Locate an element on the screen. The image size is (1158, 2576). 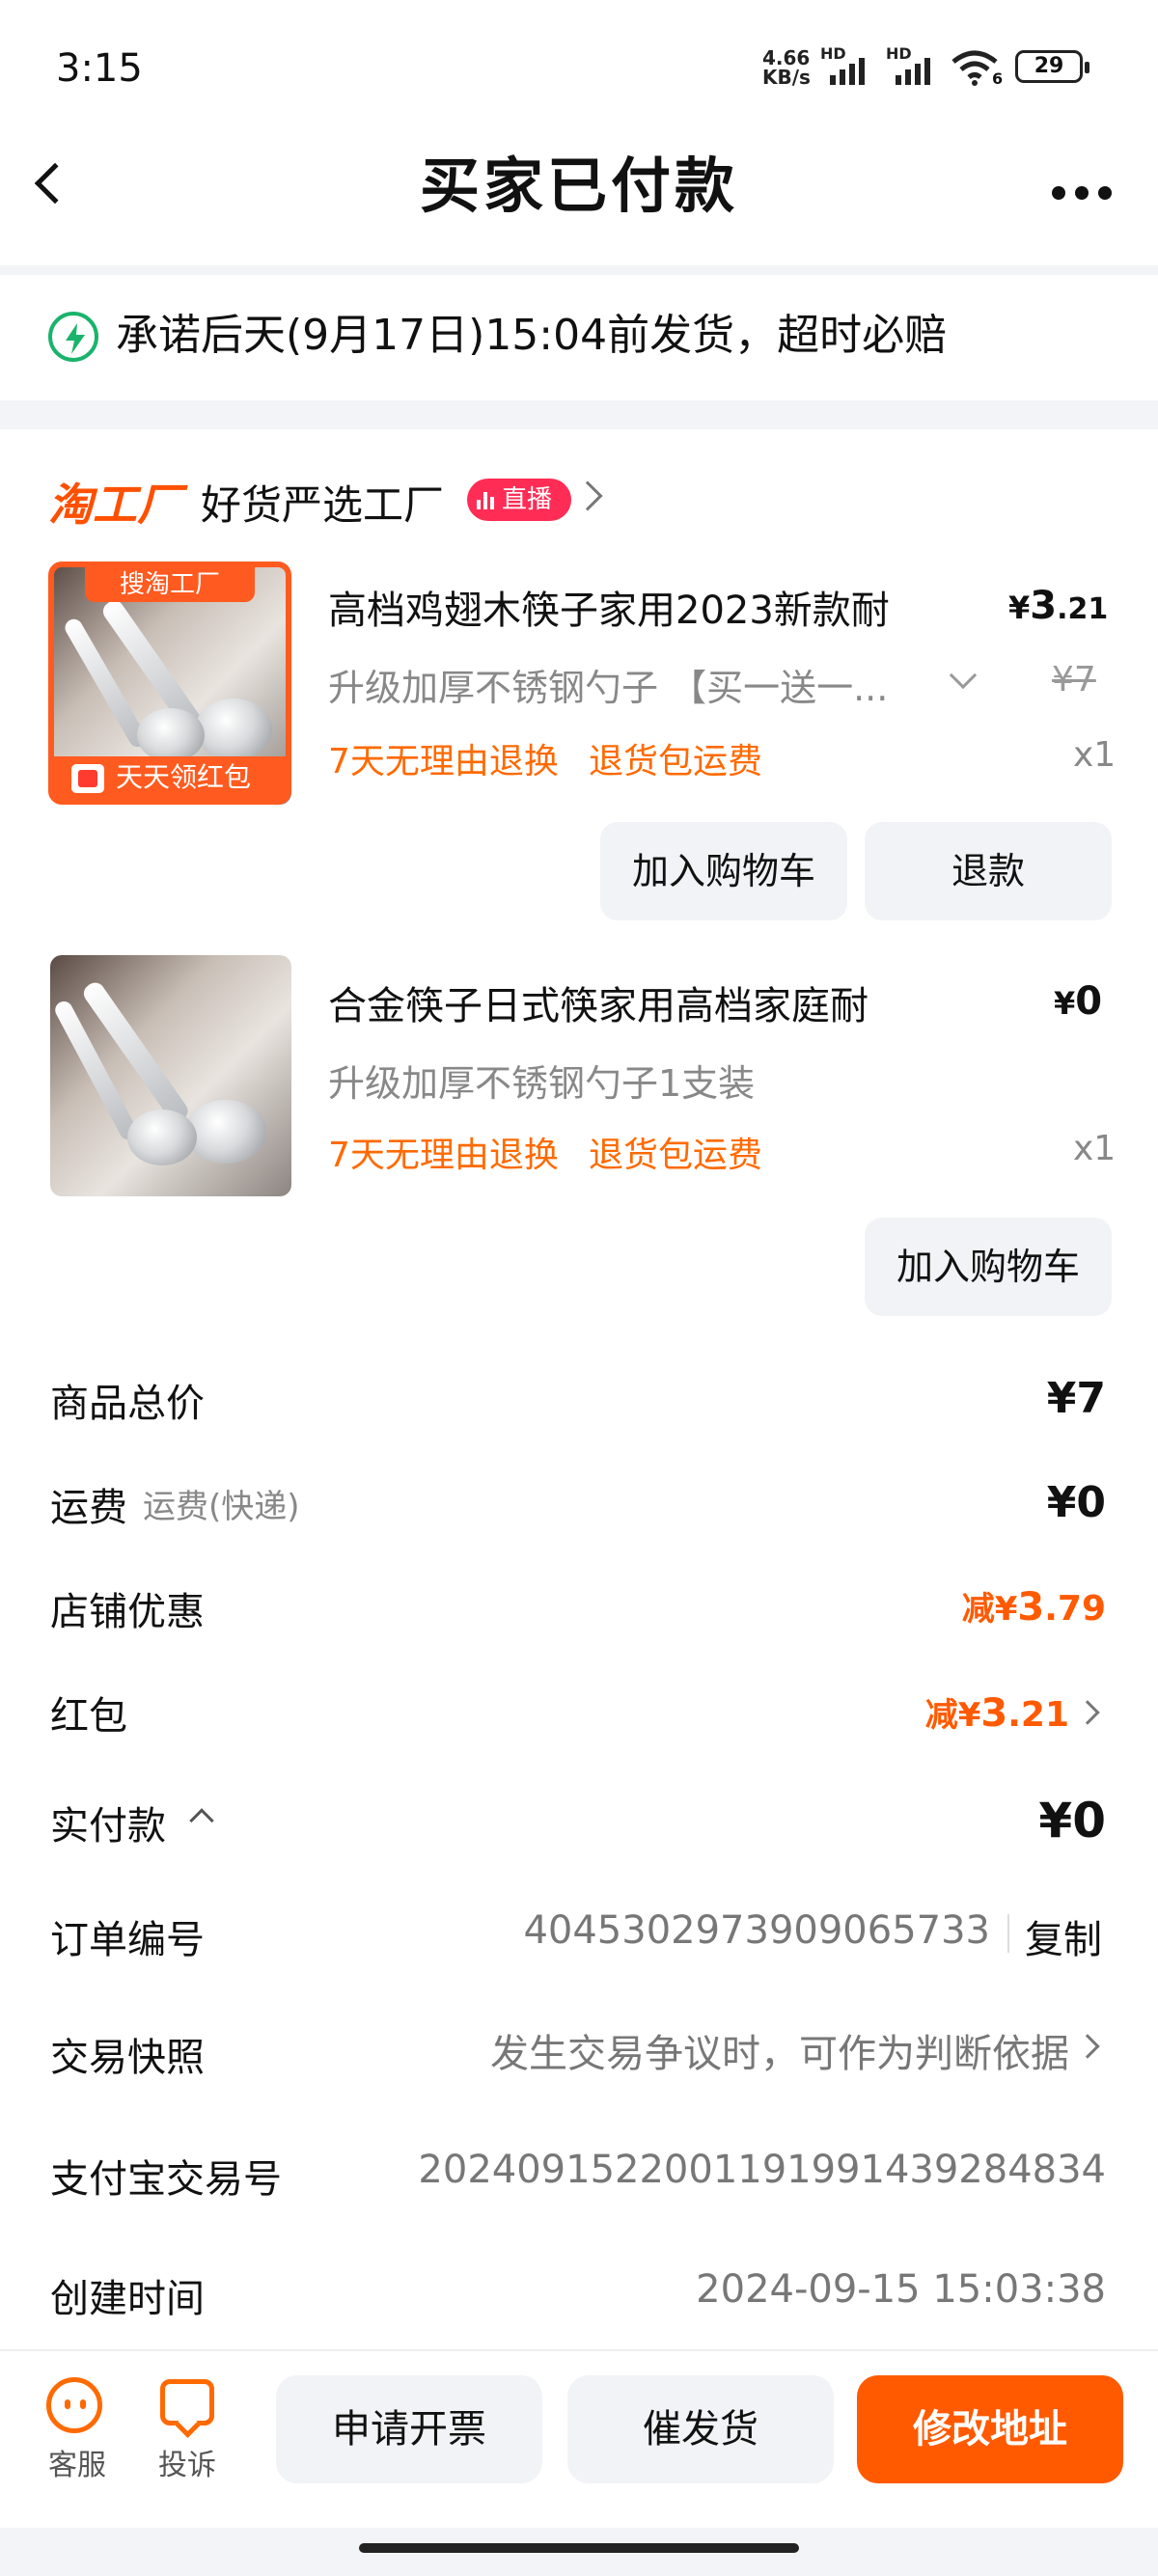
snapshot-label: 交易快照 is located at coordinates (127, 2058).